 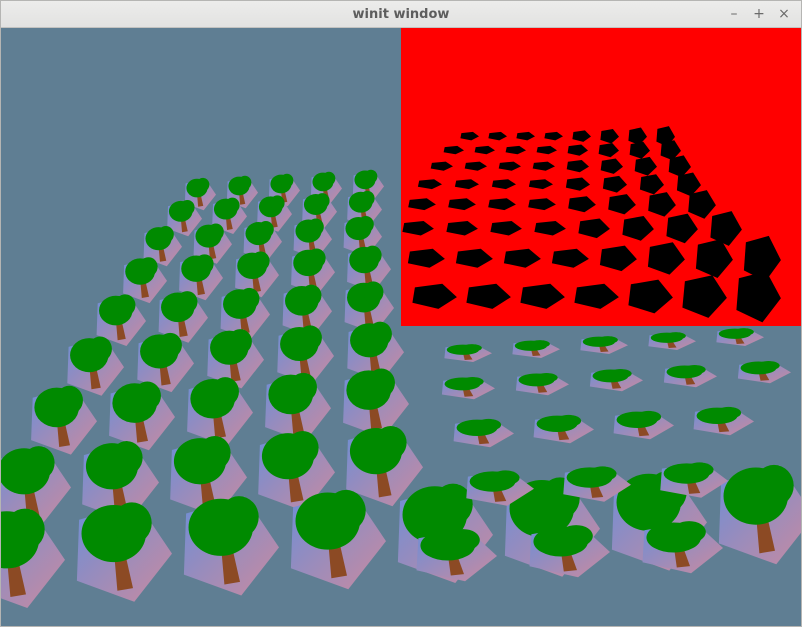 What do you see at coordinates (734, 14) in the screenshot?
I see `minimize-button: –` at bounding box center [734, 14].